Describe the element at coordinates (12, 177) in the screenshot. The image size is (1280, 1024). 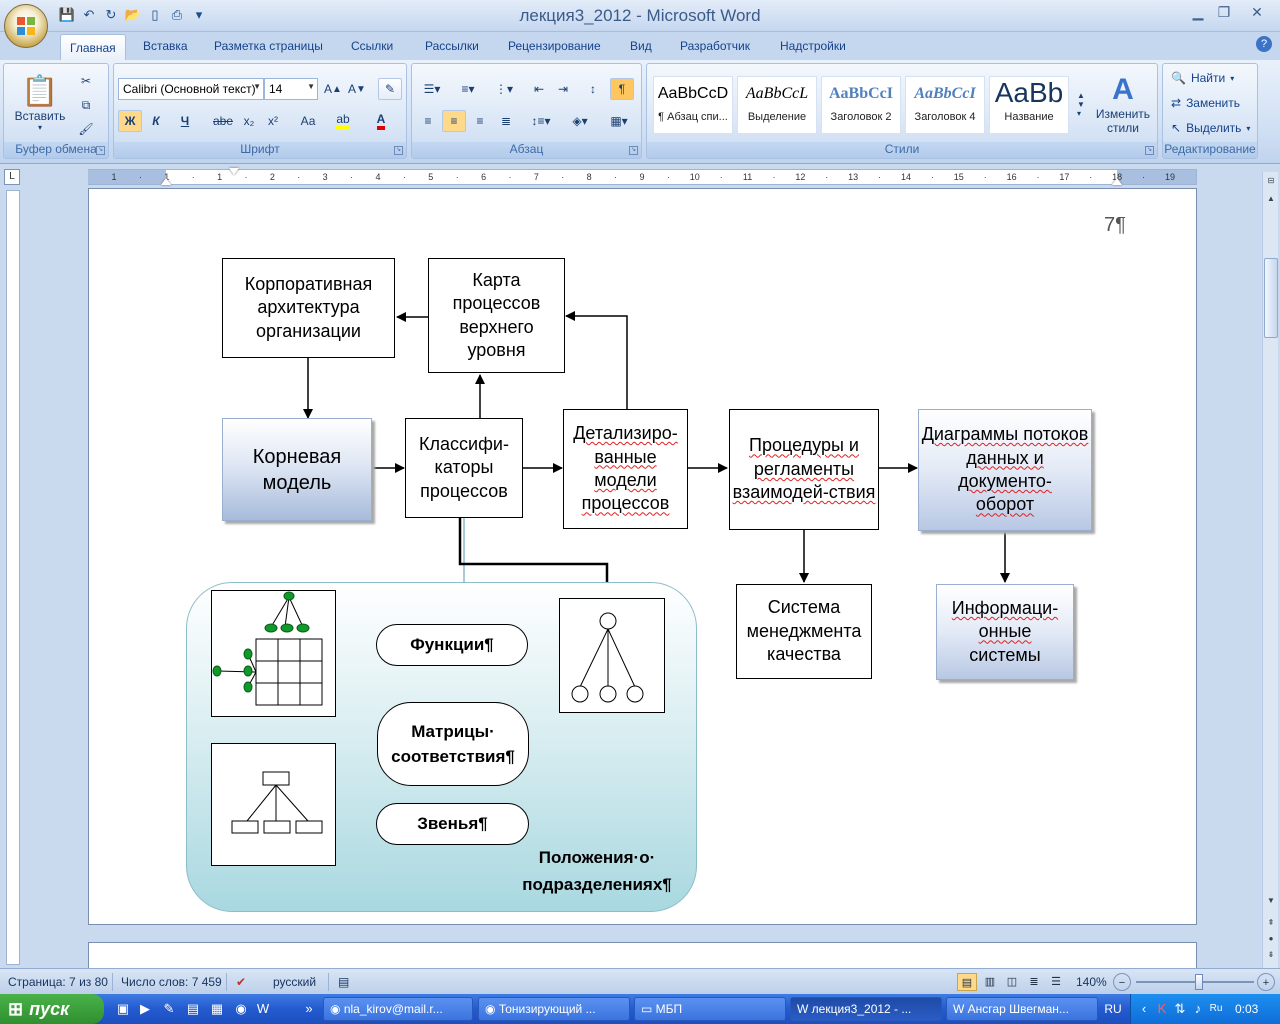
I see `tab-stop-selector: L` at that location.